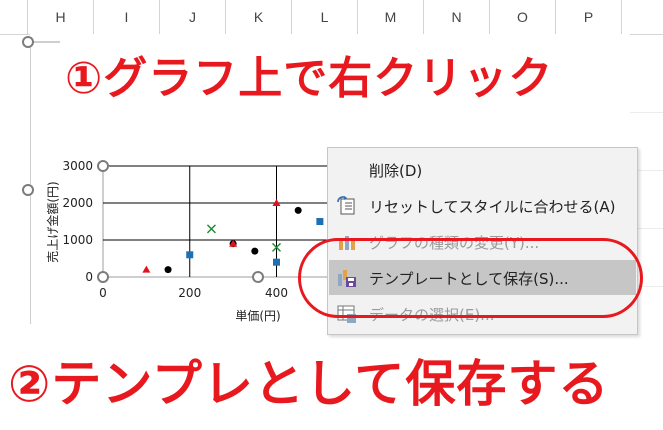 This screenshot has height=430, width=663. I want to click on column-header-p: P, so click(589, 17).